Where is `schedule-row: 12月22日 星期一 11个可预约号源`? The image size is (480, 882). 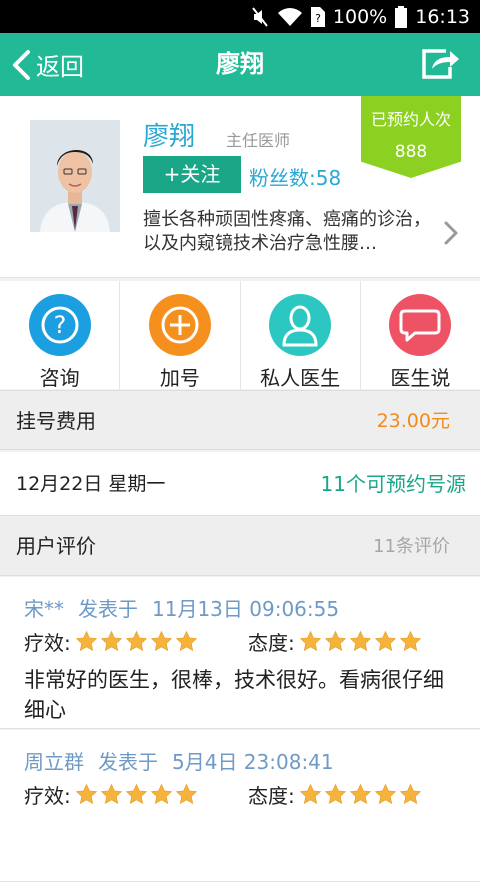 schedule-row: 12月22日 星期一 11个可预约号源 is located at coordinates (240, 484).